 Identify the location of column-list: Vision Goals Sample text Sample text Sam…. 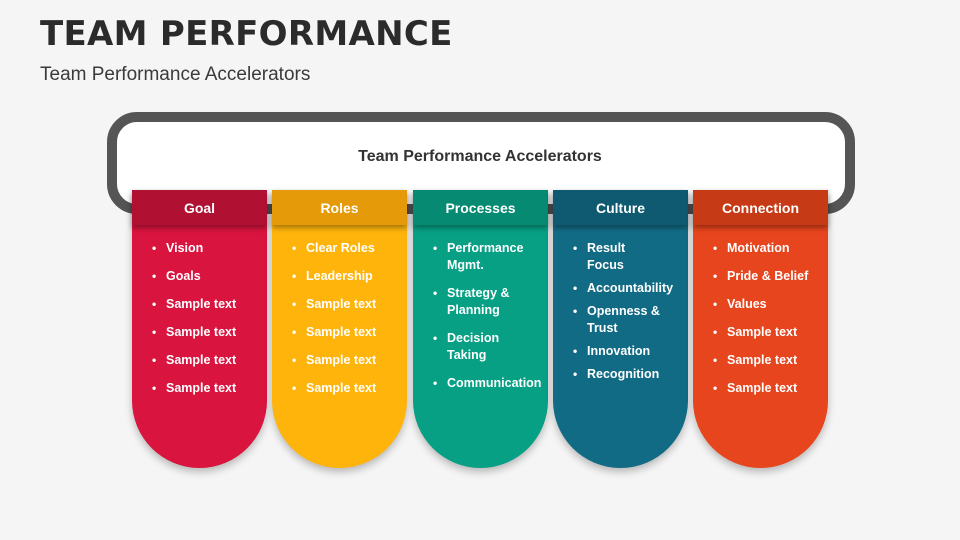
(206, 324).